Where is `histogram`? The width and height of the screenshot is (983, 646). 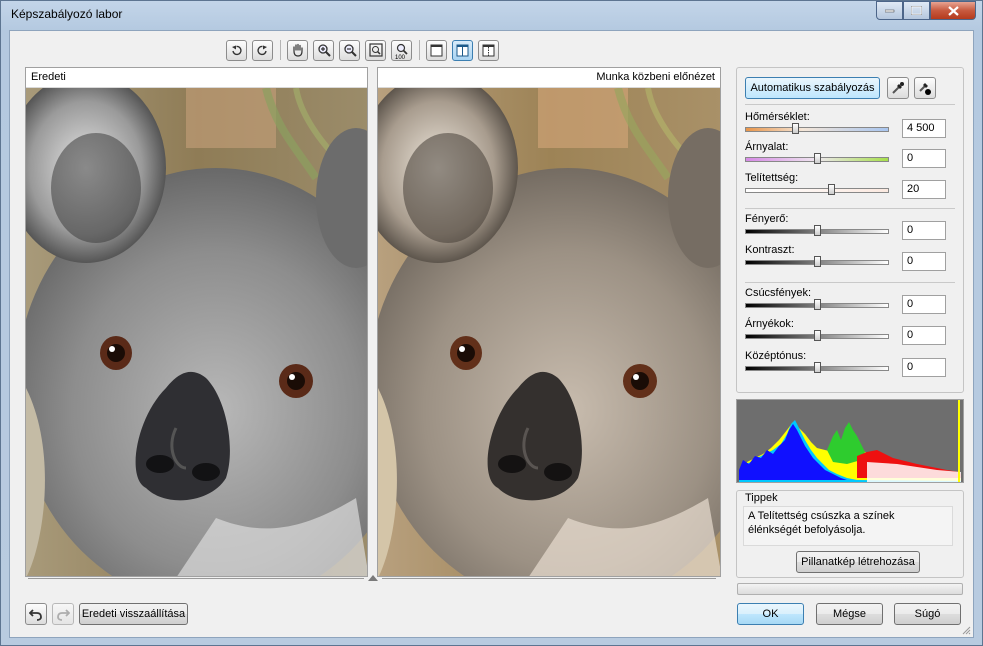 histogram is located at coordinates (850, 441).